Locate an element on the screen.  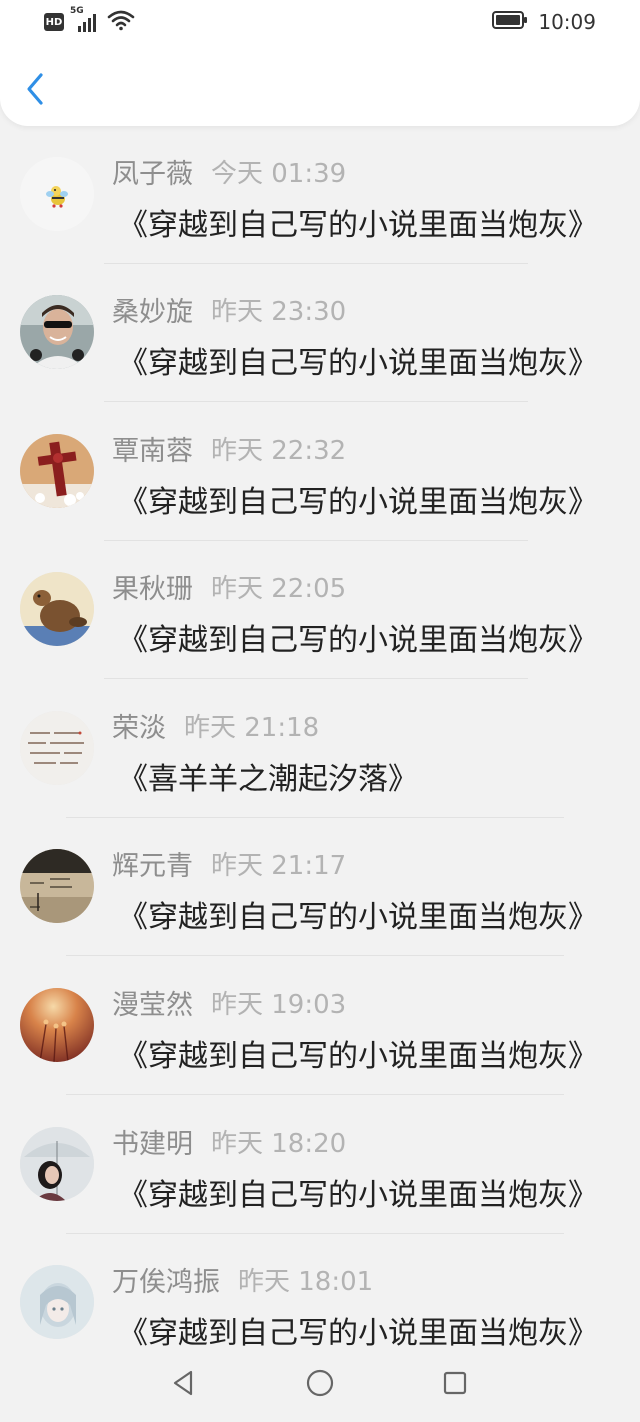
timestamp: 昨天 18:01 is located at coordinates (306, 1281).